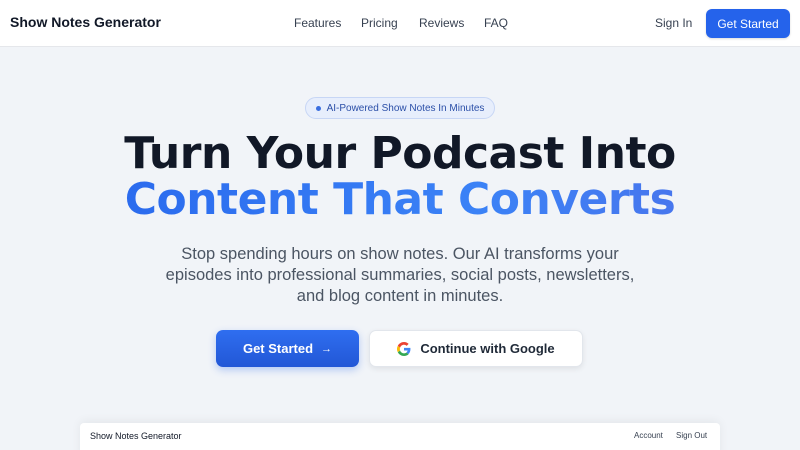 Image resolution: width=800 pixels, height=450 pixels. Describe the element at coordinates (487, 348) in the screenshot. I see `google-button-label: Continue with Google` at that location.